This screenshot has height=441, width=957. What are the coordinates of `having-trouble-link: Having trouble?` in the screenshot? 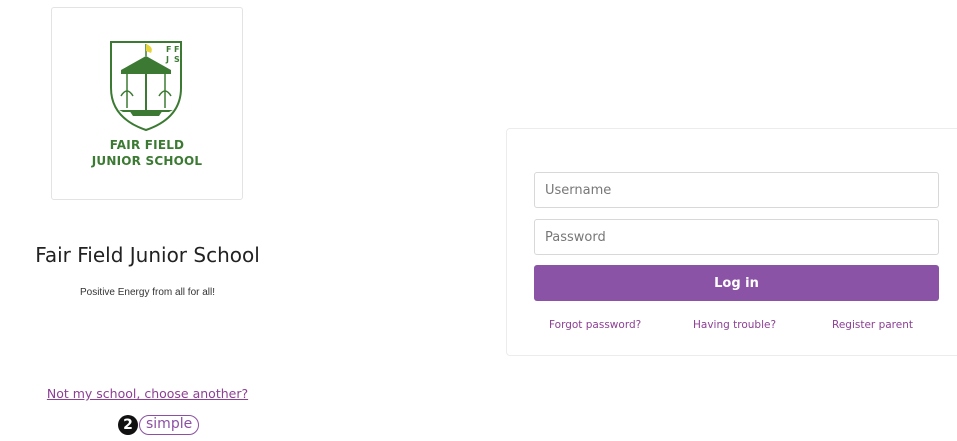 It's located at (734, 325).